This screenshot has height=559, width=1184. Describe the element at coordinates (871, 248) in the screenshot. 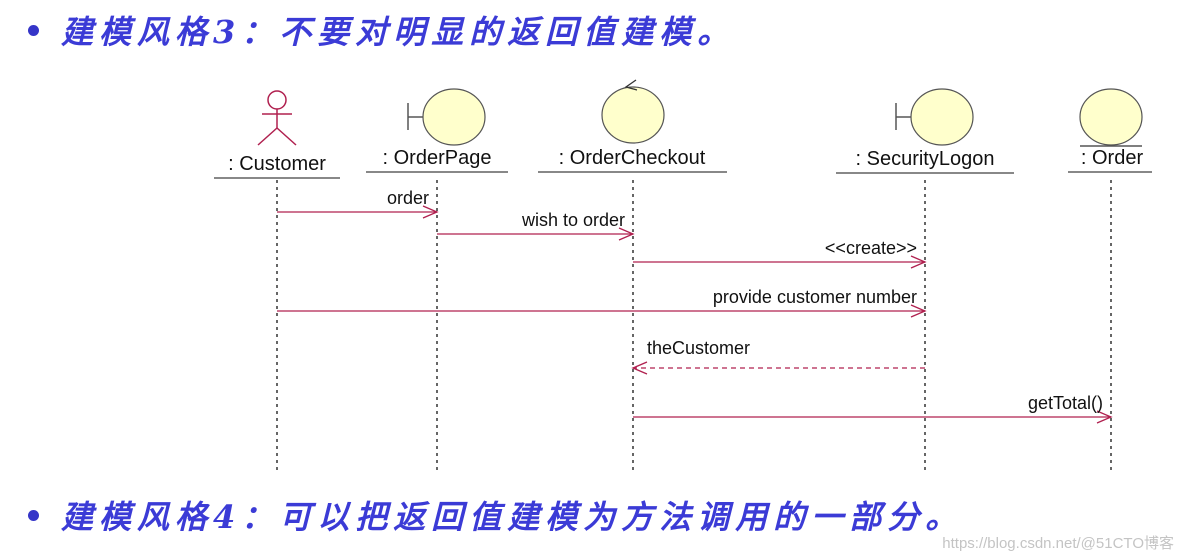

I see `message-label: <<create>>` at that location.